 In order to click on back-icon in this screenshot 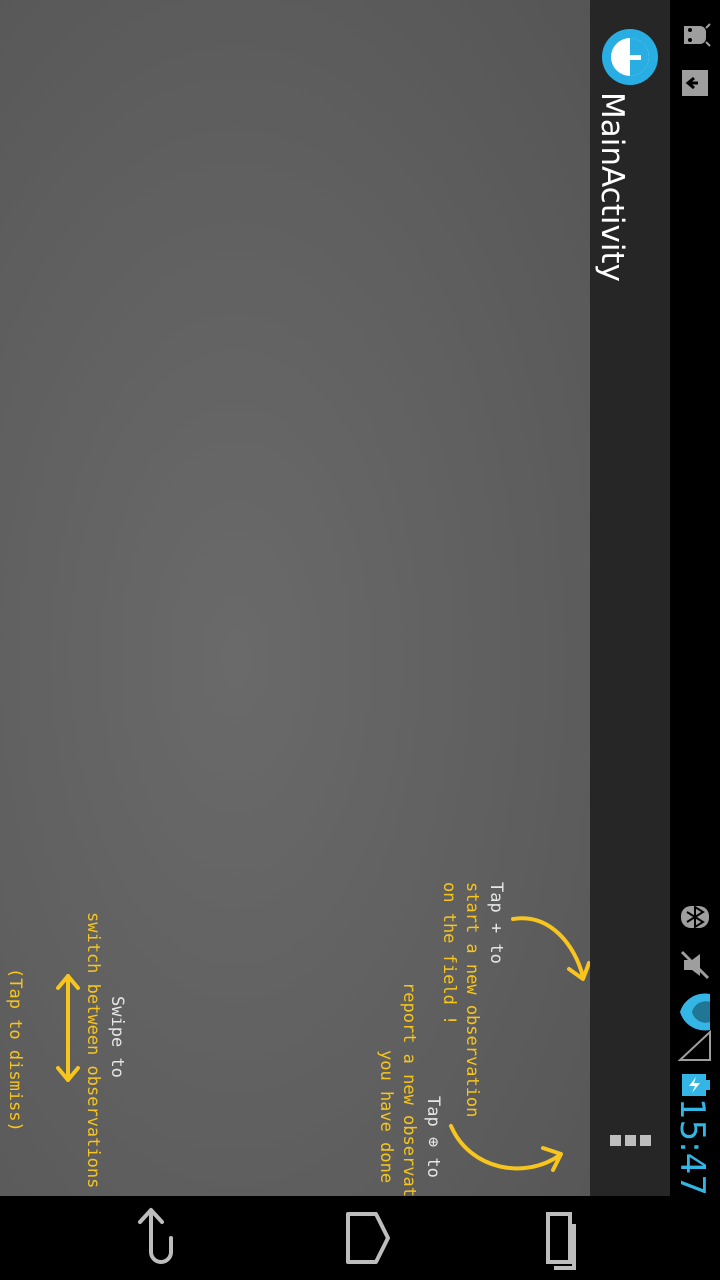, I will do `click(161, 1239)`.